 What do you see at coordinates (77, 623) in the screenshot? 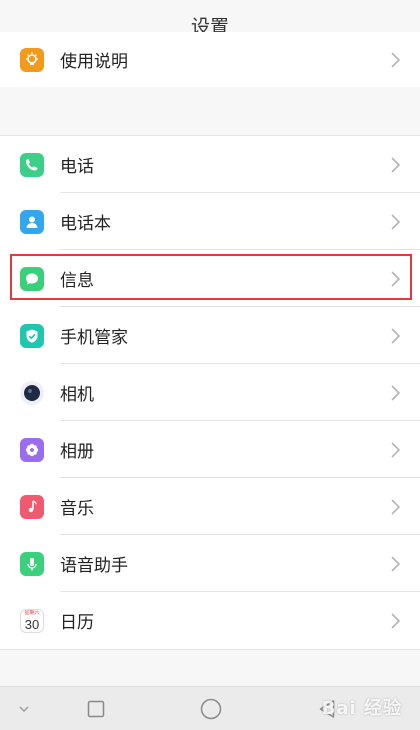
I see `settings-item-label: 日历` at bounding box center [77, 623].